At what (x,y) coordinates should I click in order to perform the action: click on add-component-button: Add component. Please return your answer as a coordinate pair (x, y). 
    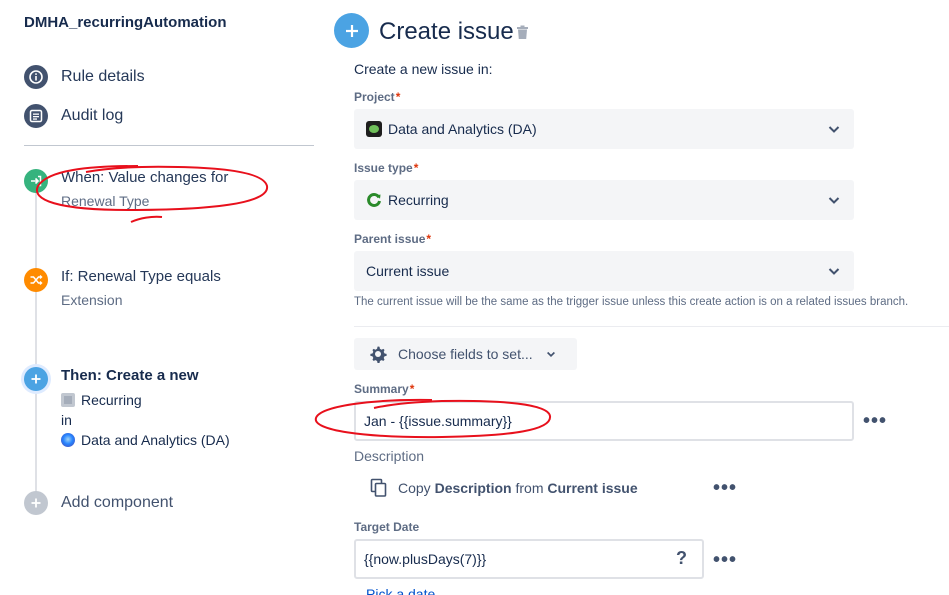
    Looking at the image, I should click on (98, 503).